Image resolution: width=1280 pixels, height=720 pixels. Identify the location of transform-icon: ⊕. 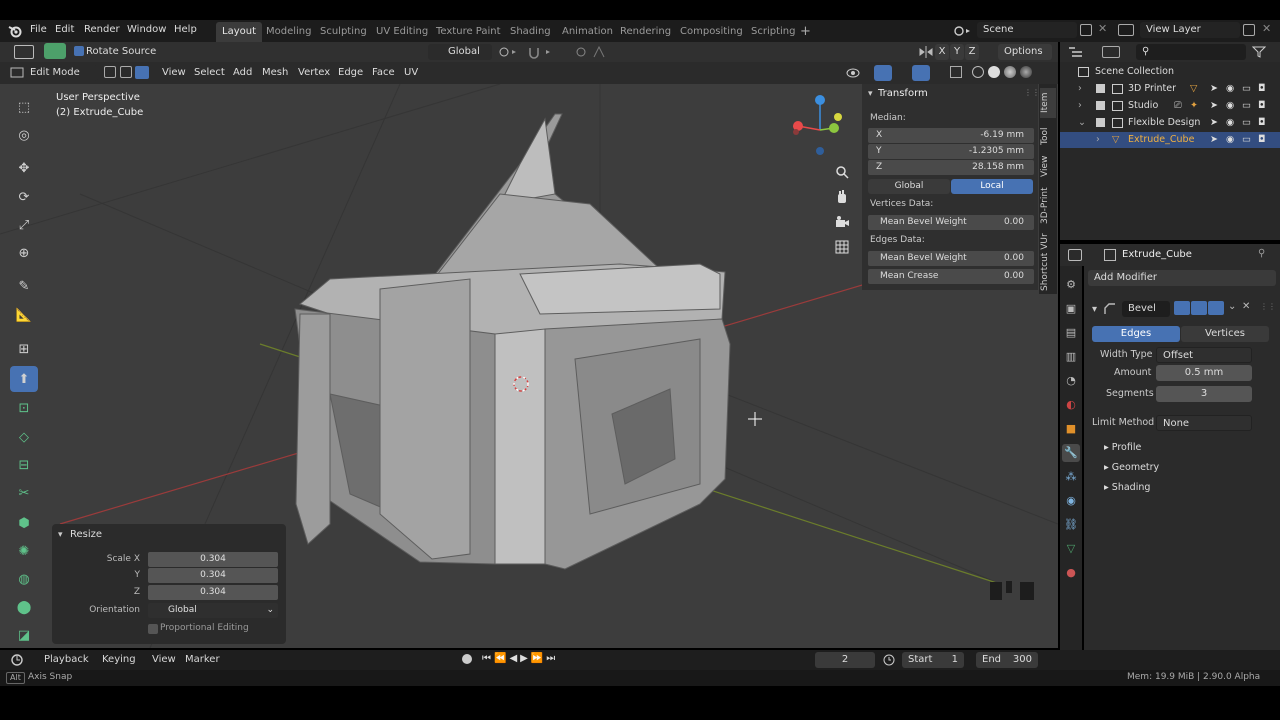
(24, 253).